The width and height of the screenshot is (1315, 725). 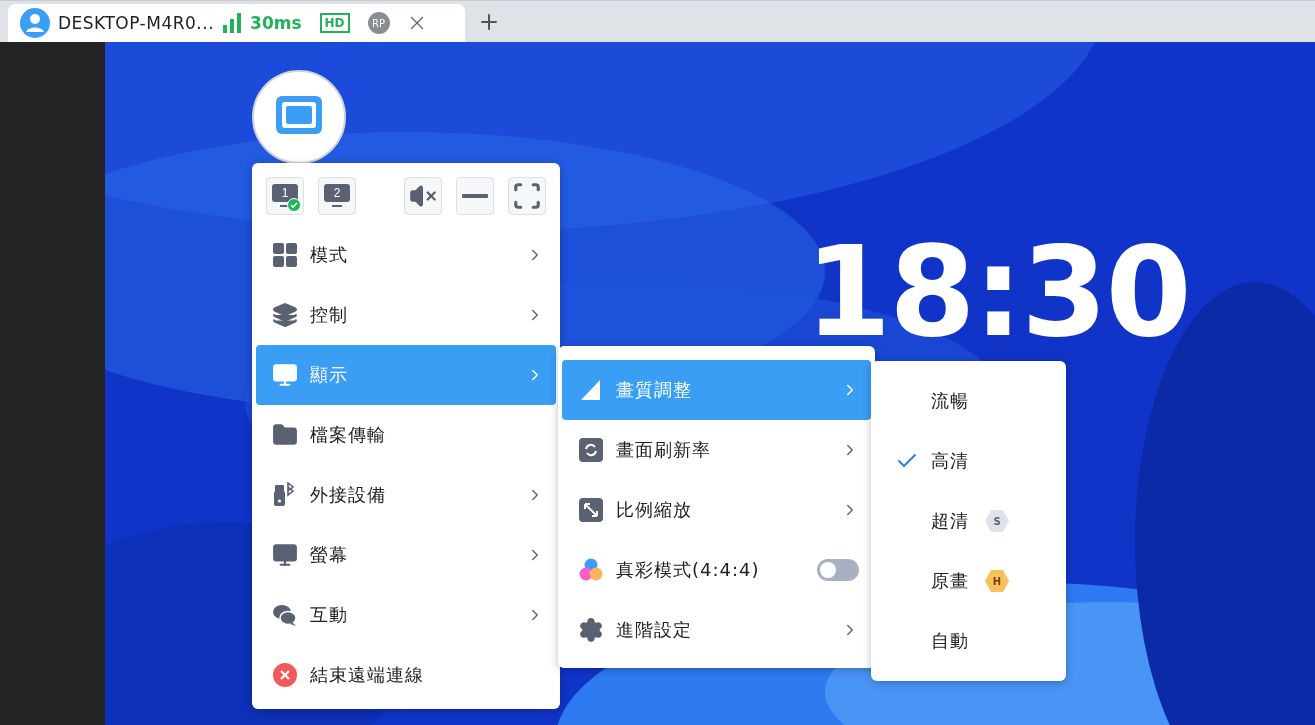 What do you see at coordinates (968, 521) in the screenshot?
I see `quality-option: 超清 S` at bounding box center [968, 521].